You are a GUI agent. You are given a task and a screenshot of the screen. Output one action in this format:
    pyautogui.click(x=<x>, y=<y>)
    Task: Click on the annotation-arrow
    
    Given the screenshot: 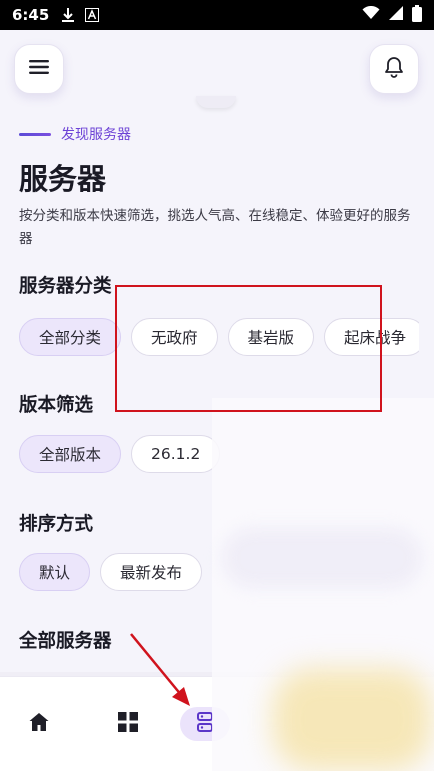 What is the action you would take?
    pyautogui.click(x=160, y=669)
    